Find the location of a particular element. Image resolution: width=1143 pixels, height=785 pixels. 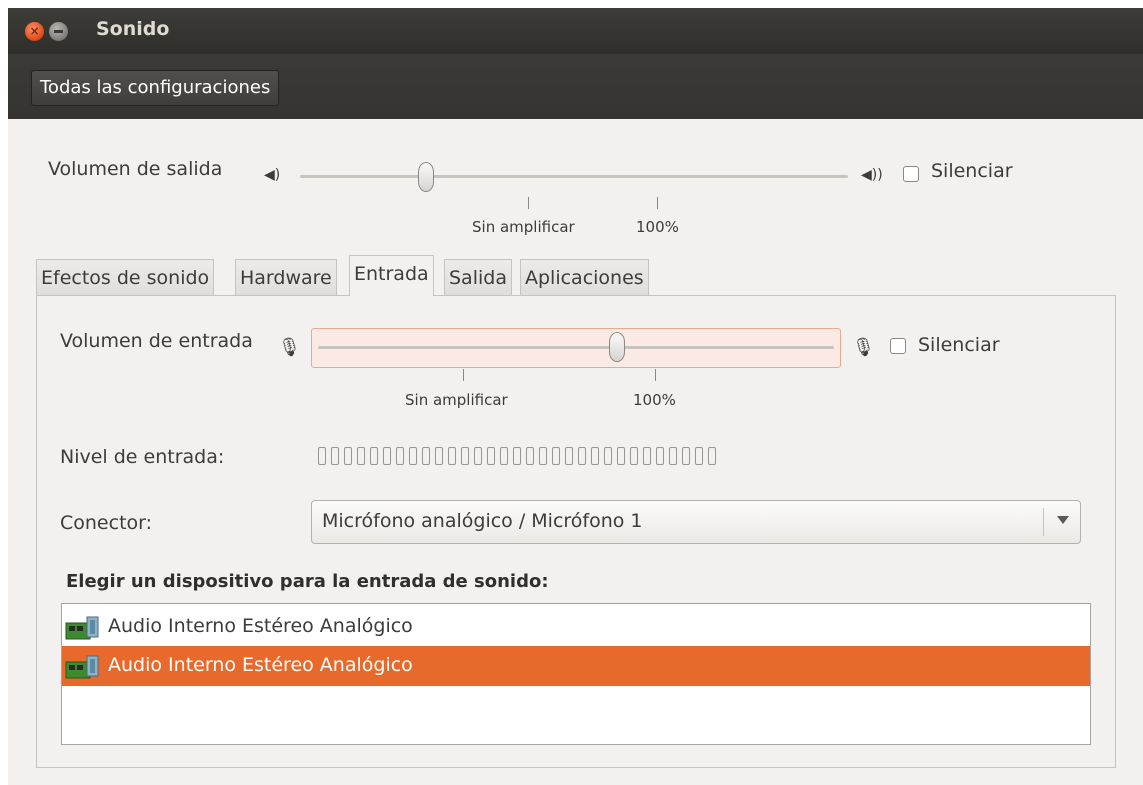

tab-applications: Aplicaciones is located at coordinates (584, 277).